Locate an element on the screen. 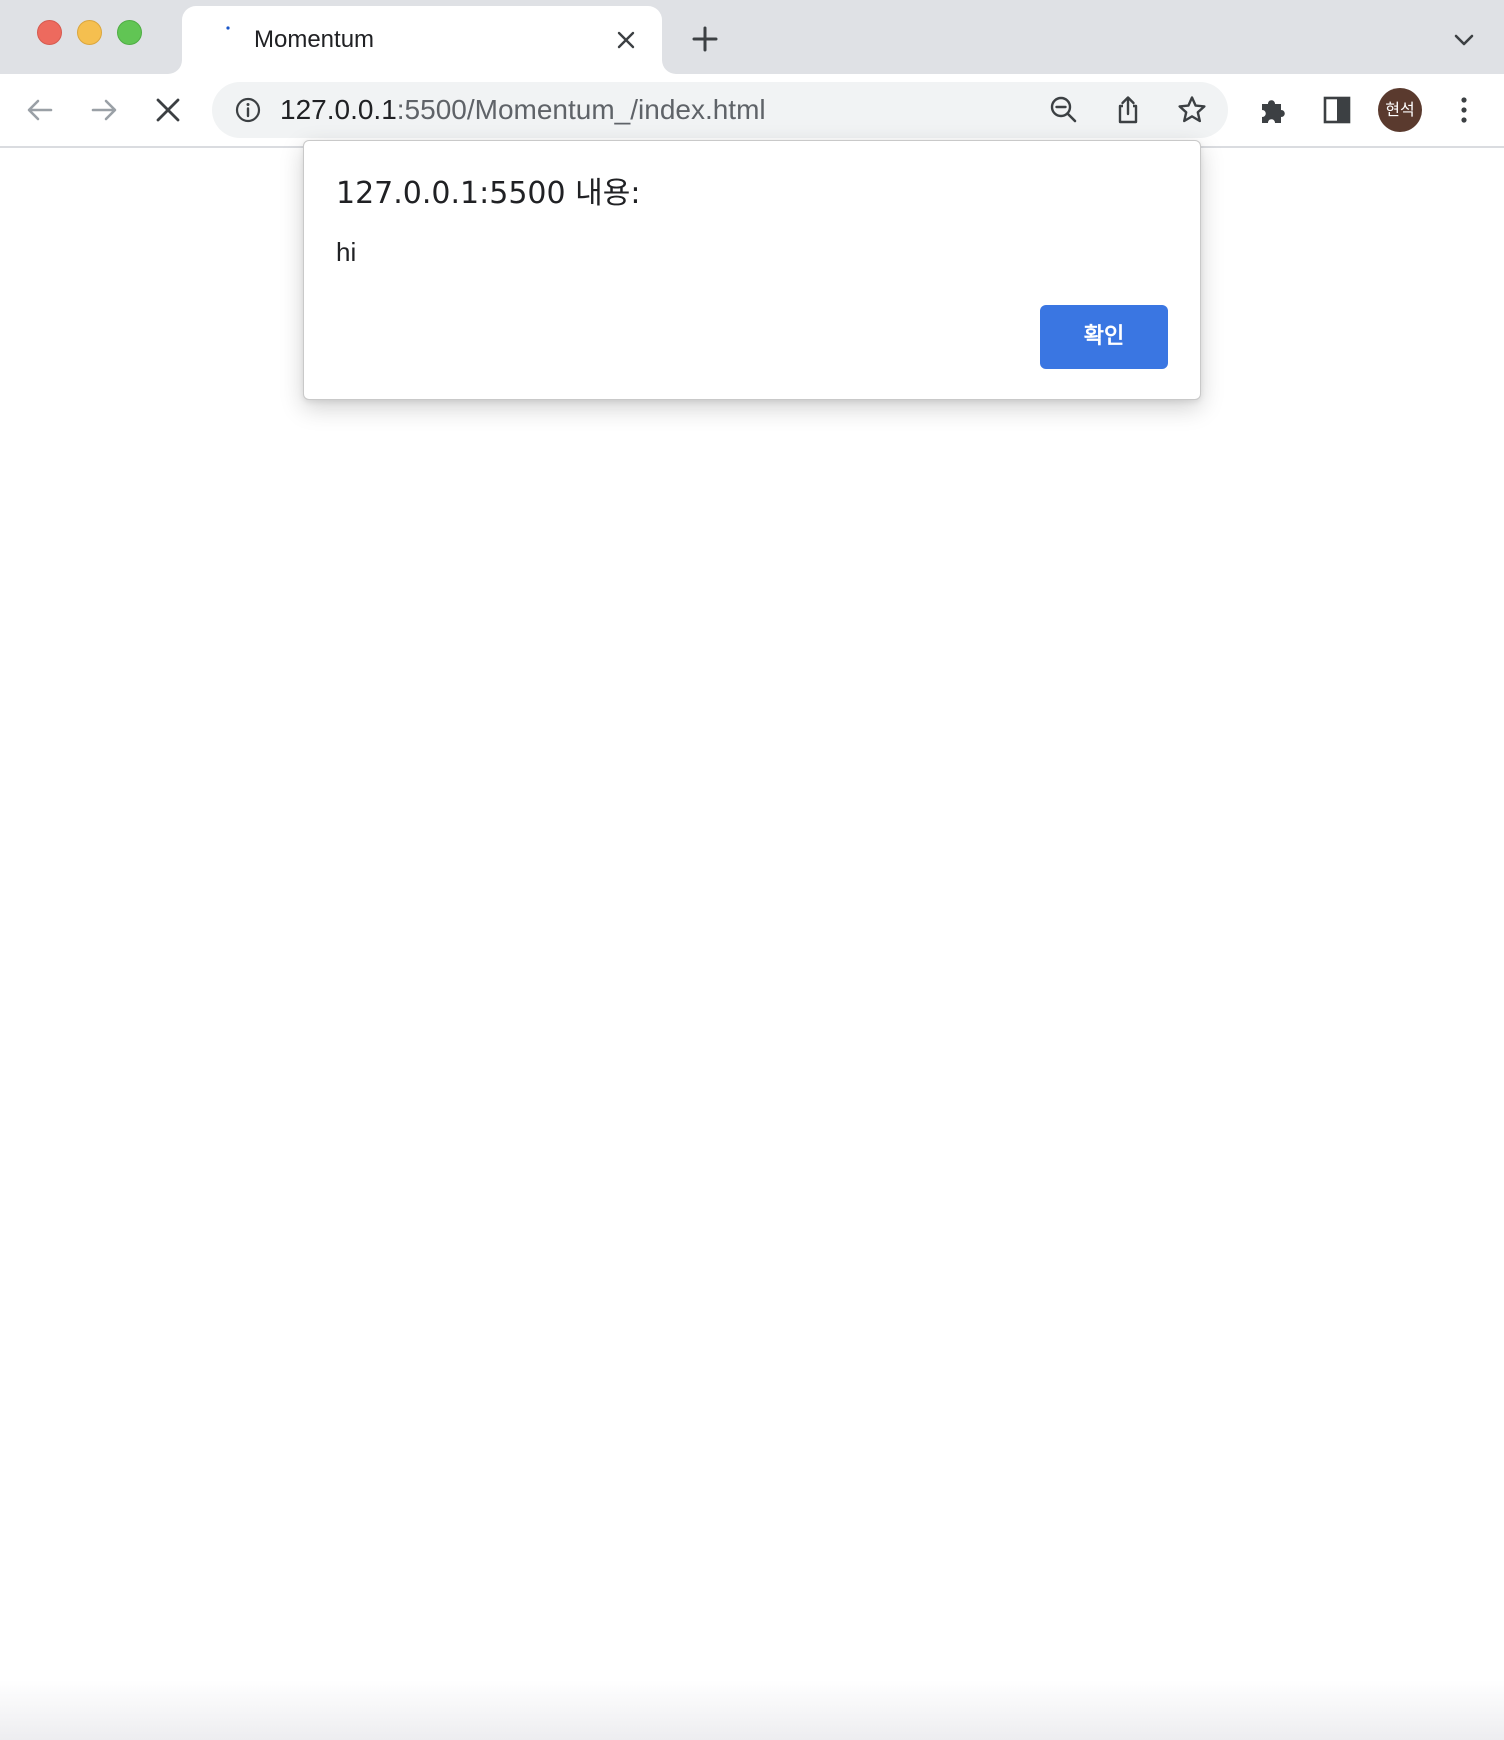 Image resolution: width=1504 pixels, height=1740 pixels. plus-icon is located at coordinates (705, 39).